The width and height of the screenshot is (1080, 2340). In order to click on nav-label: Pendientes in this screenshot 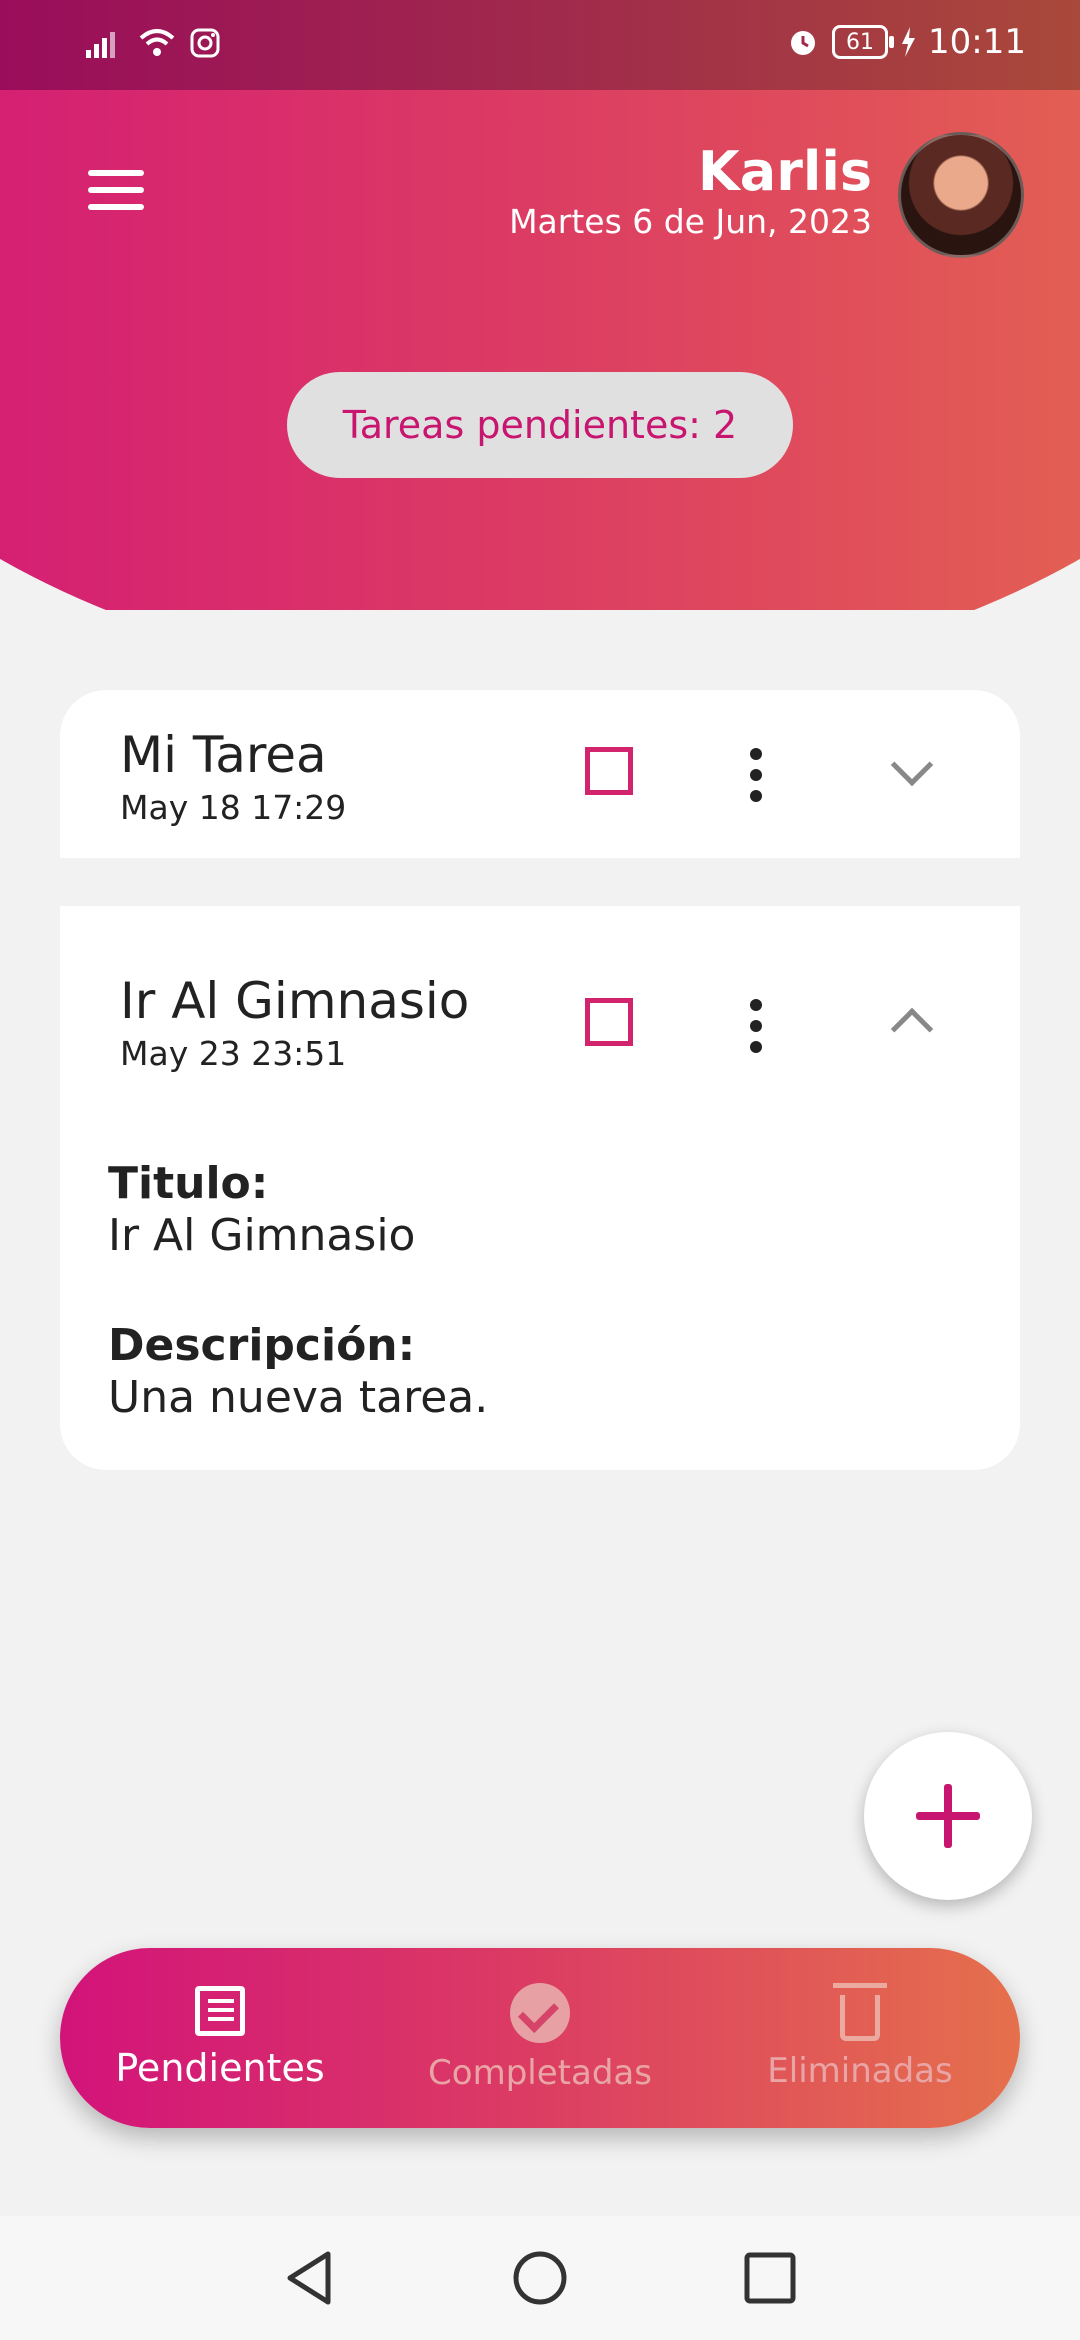, I will do `click(220, 2068)`.